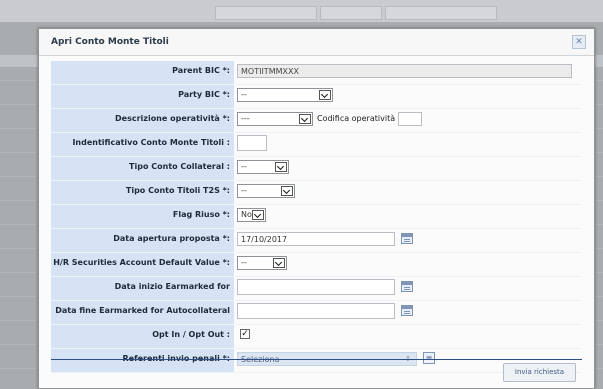  Describe the element at coordinates (539, 372) in the screenshot. I see `invia-richiesta-button: Invia richiesta` at that location.